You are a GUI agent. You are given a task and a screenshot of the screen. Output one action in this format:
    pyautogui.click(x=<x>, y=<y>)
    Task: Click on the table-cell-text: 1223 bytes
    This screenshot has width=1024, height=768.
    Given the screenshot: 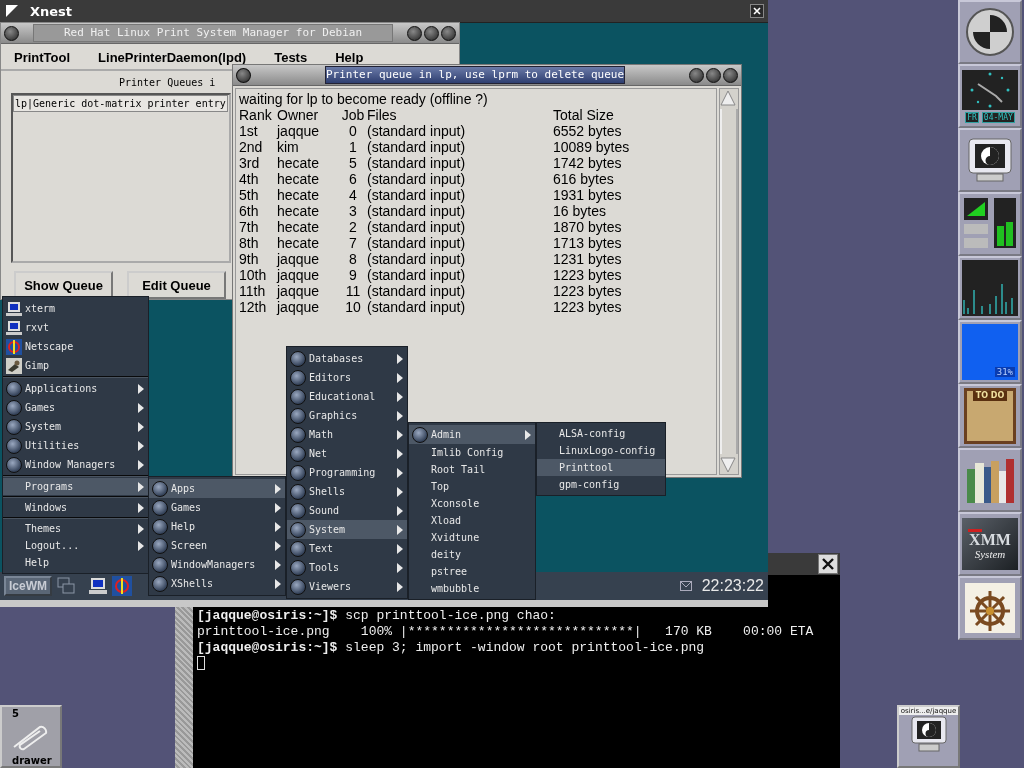 What is the action you would take?
    pyautogui.click(x=587, y=291)
    